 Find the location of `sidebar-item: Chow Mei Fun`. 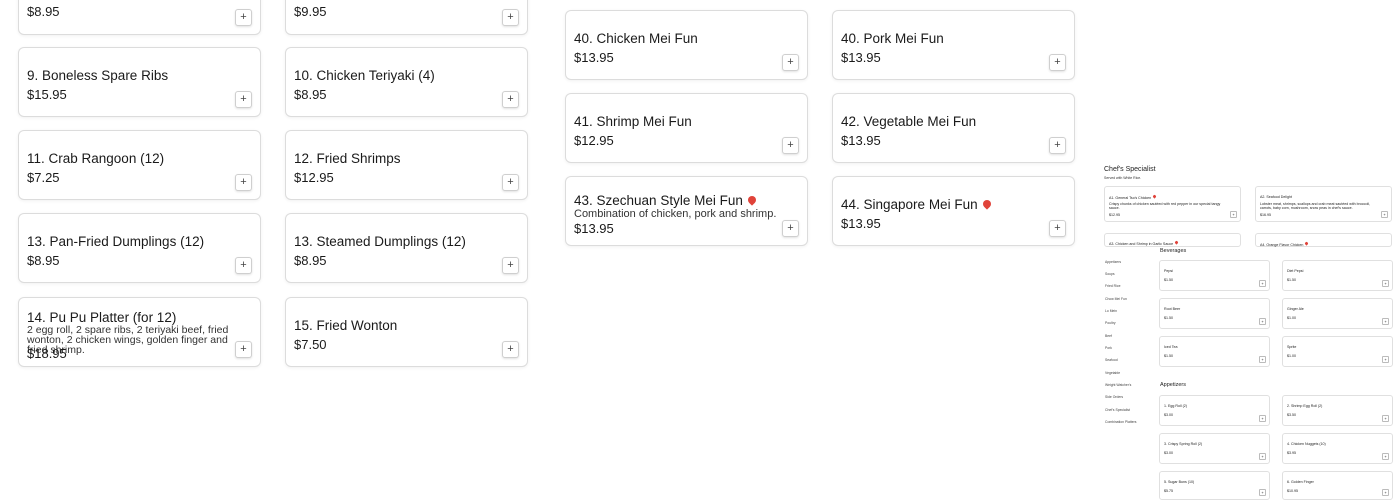

sidebar-item: Chow Mei Fun is located at coordinates (1116, 299).